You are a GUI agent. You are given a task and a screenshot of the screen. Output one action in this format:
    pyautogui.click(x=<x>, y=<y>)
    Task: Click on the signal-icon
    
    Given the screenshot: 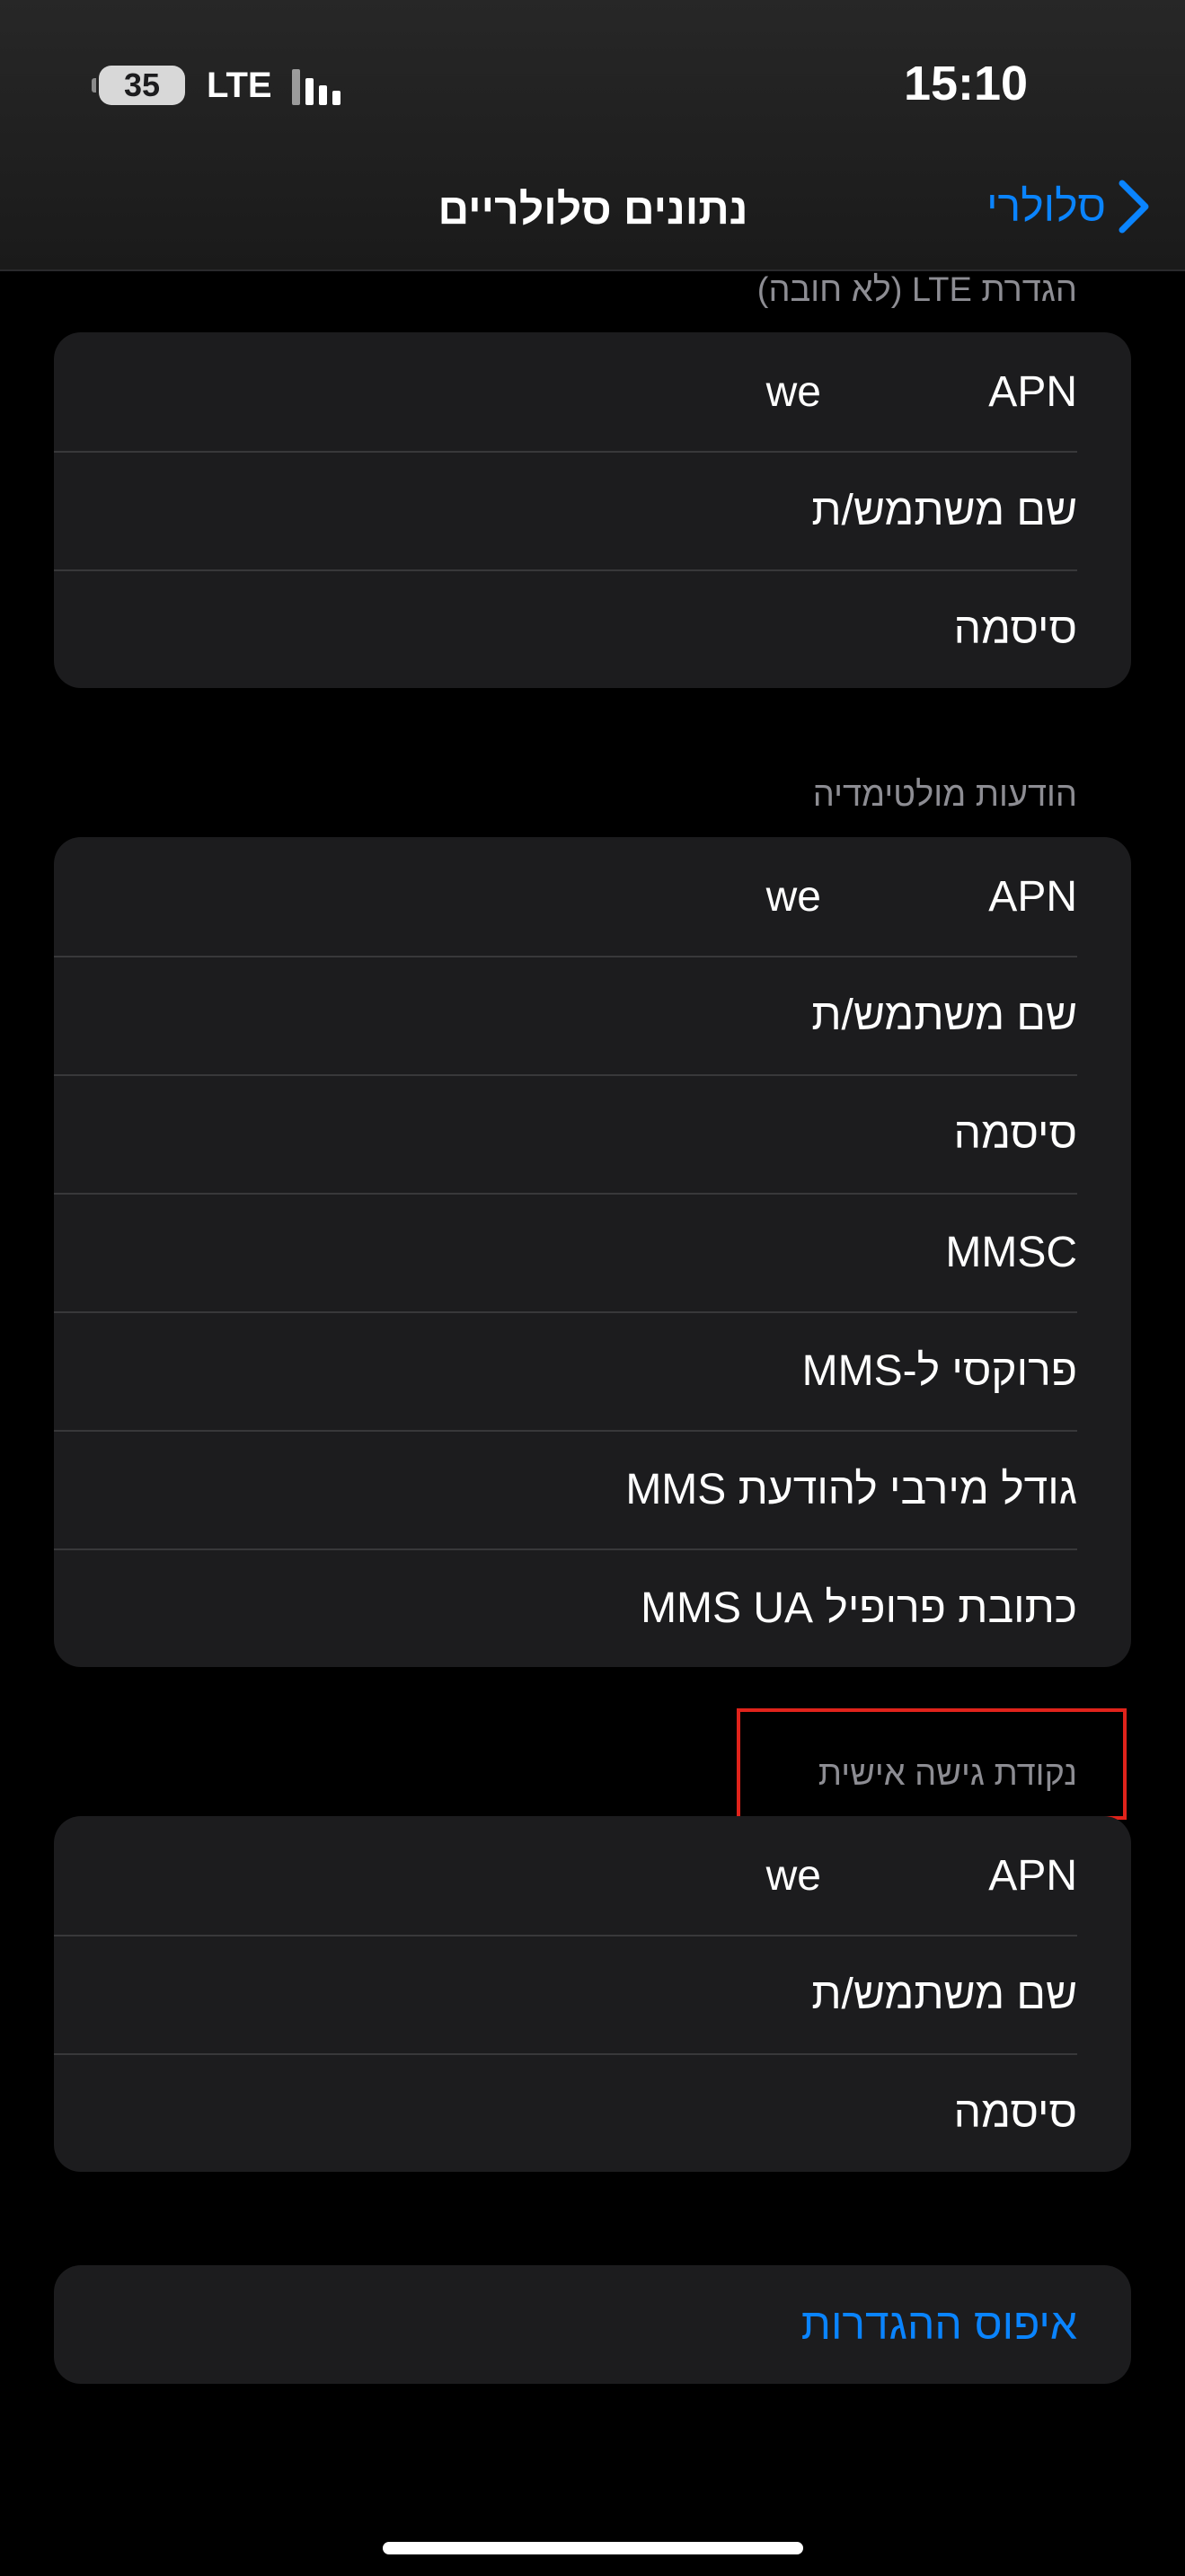 What is the action you would take?
    pyautogui.click(x=315, y=85)
    